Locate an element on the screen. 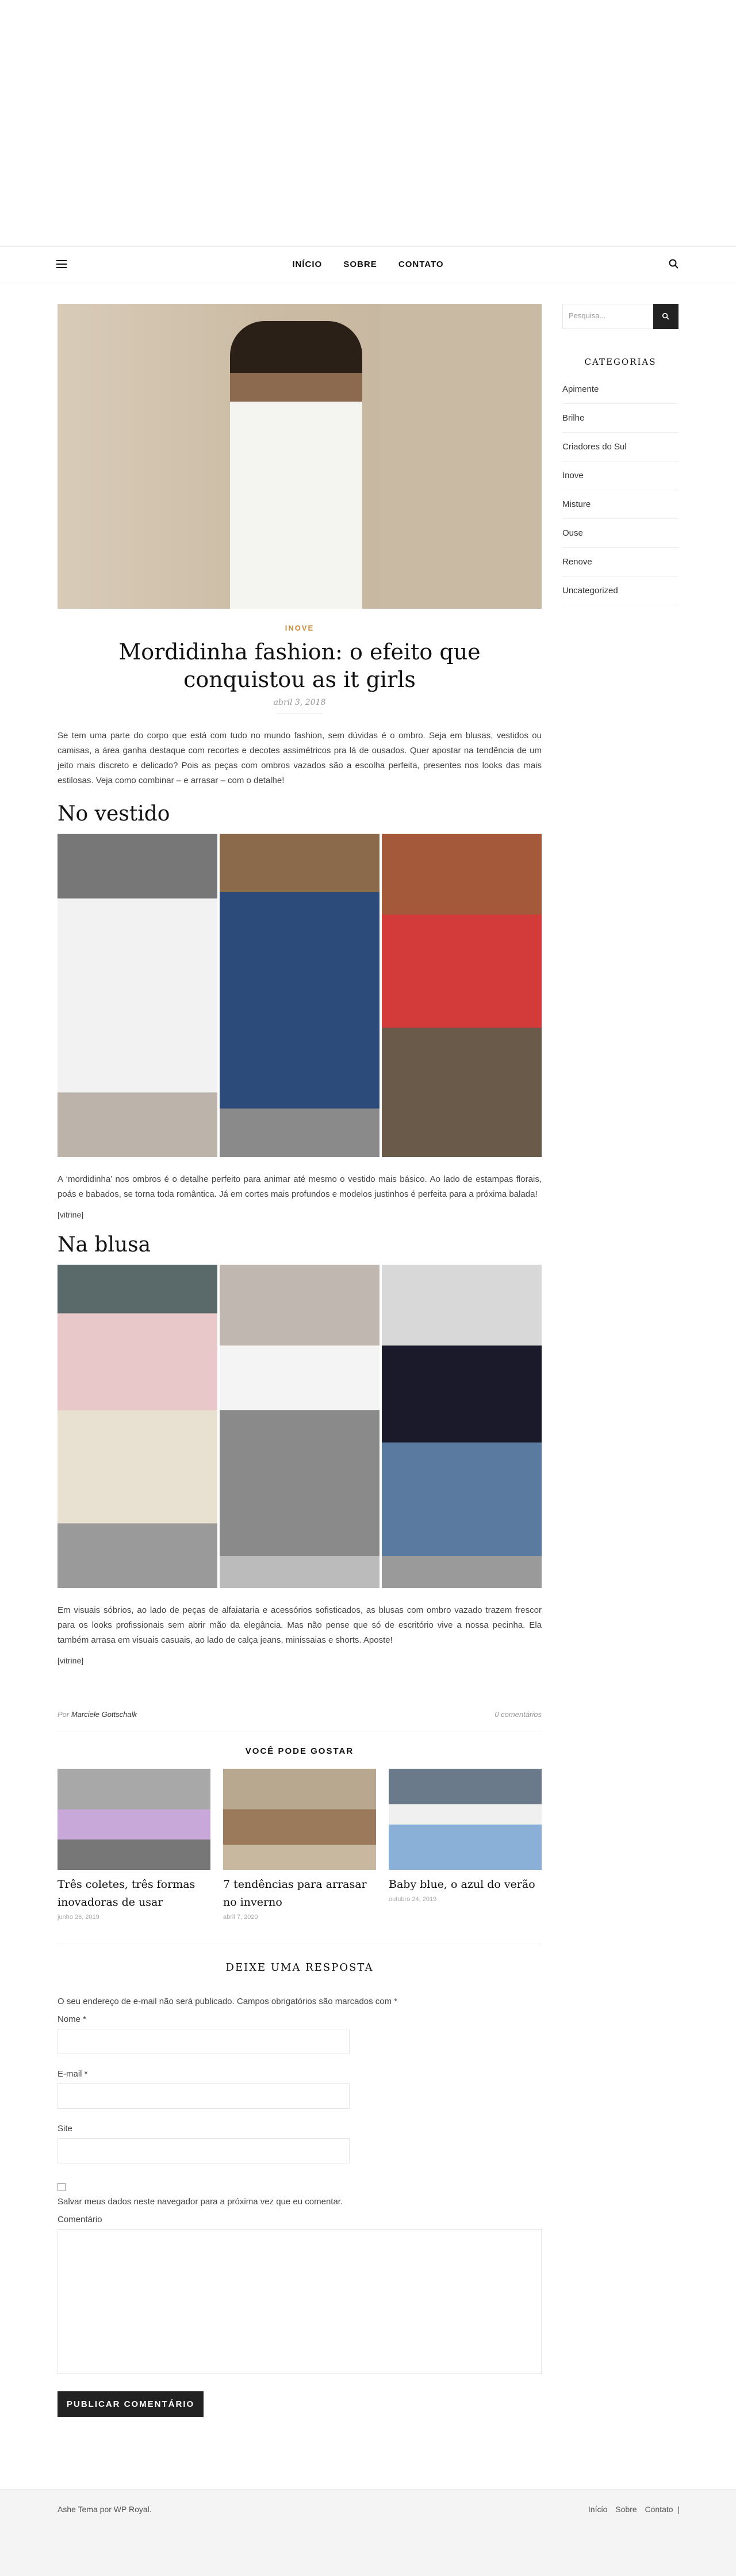 This screenshot has width=736, height=2576. related-post-title: 7 tendências para arrasar no inverno is located at coordinates (299, 1893).